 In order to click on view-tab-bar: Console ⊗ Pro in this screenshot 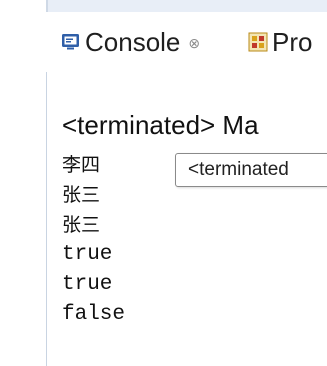, I will do `click(186, 42)`.